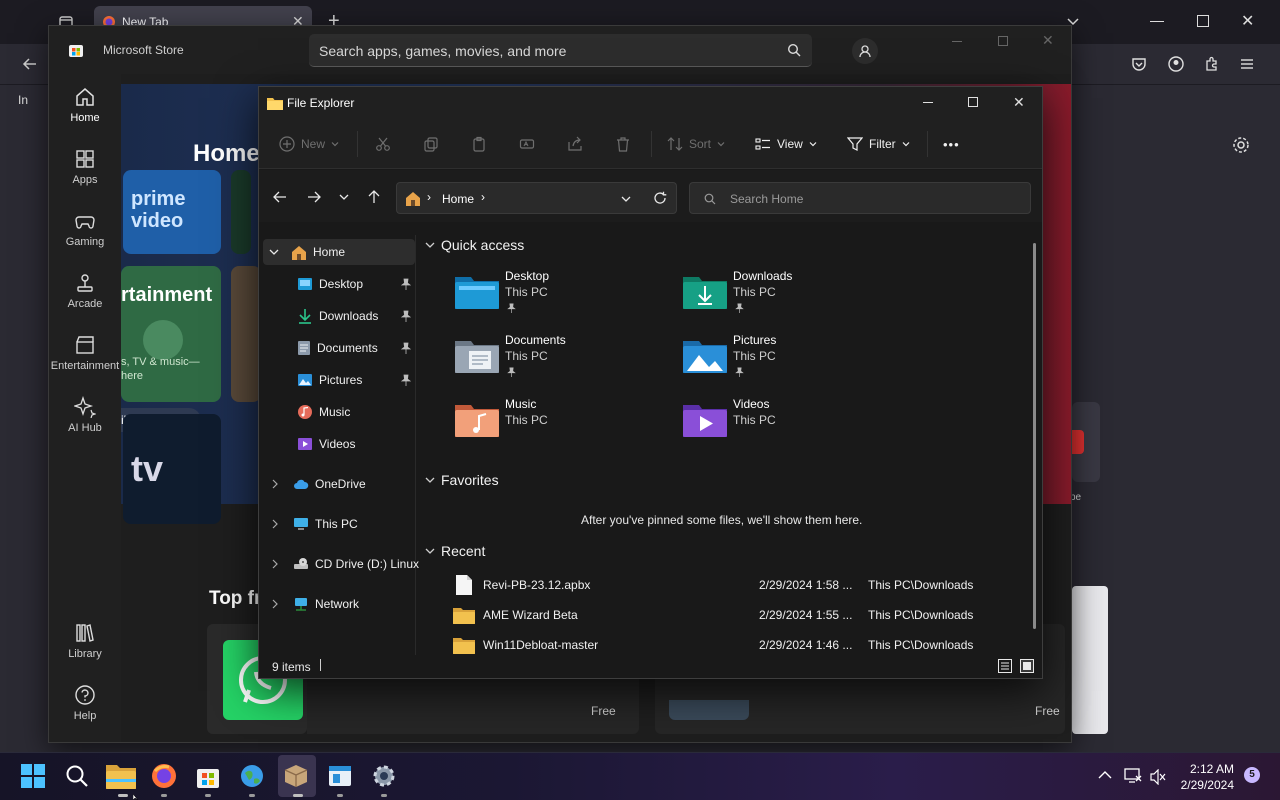 This screenshot has width=1280, height=800. Describe the element at coordinates (383, 144) in the screenshot. I see `cut-button` at that location.